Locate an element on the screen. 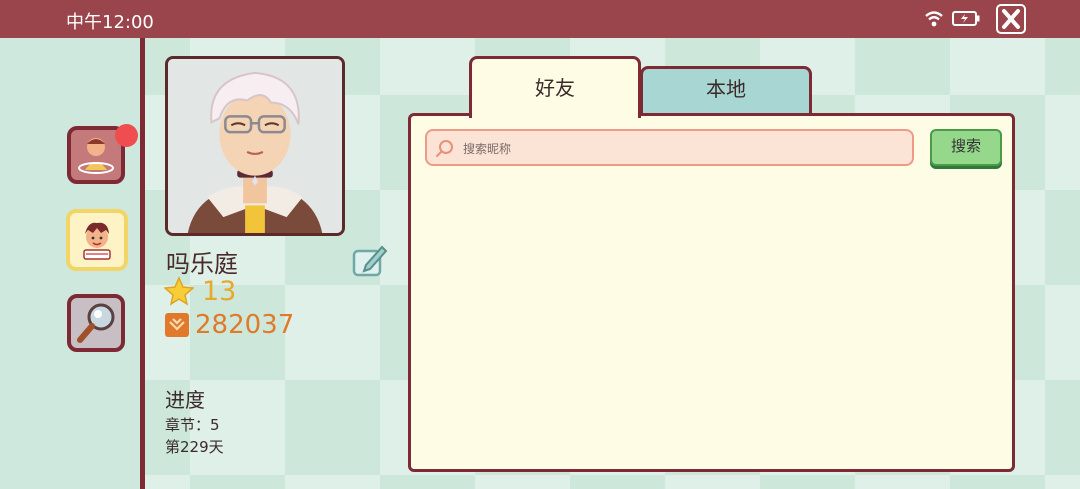 This screenshot has width=1080, height=489. magnifier-icon is located at coordinates (96, 323).